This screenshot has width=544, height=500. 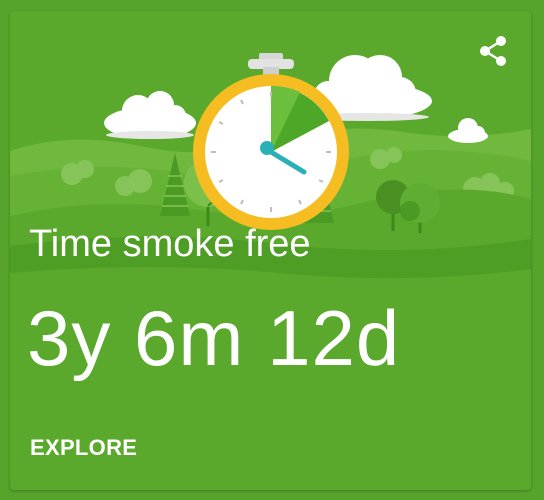 What do you see at coordinates (83, 448) in the screenshot?
I see `explore-button: EXPLORE` at bounding box center [83, 448].